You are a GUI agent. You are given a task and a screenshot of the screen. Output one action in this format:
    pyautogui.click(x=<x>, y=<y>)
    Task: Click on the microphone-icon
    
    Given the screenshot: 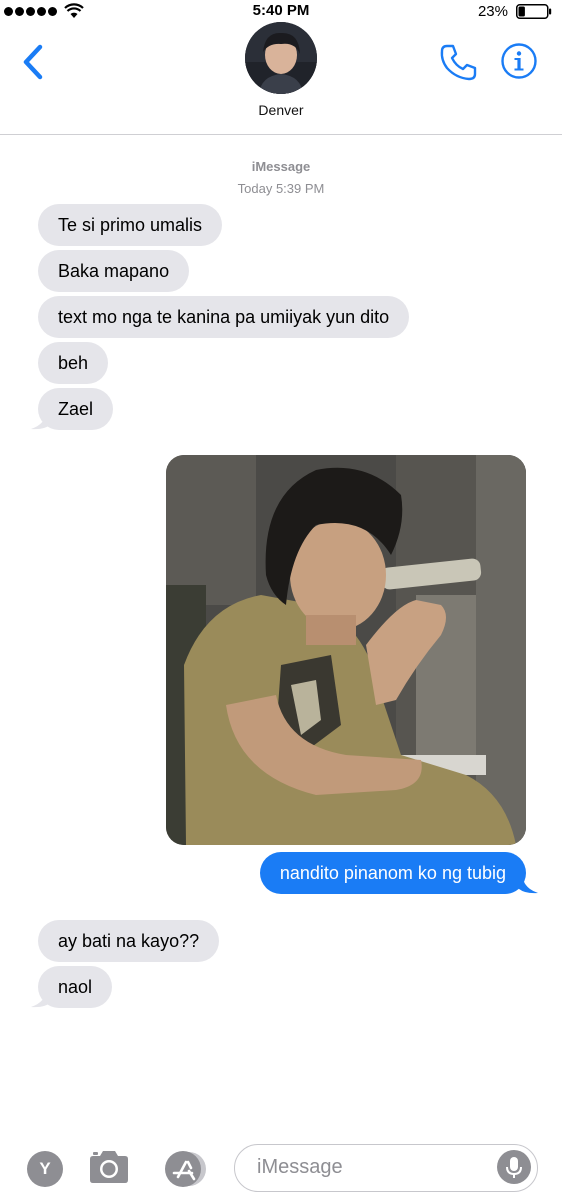 What is the action you would take?
    pyautogui.click(x=514, y=1167)
    